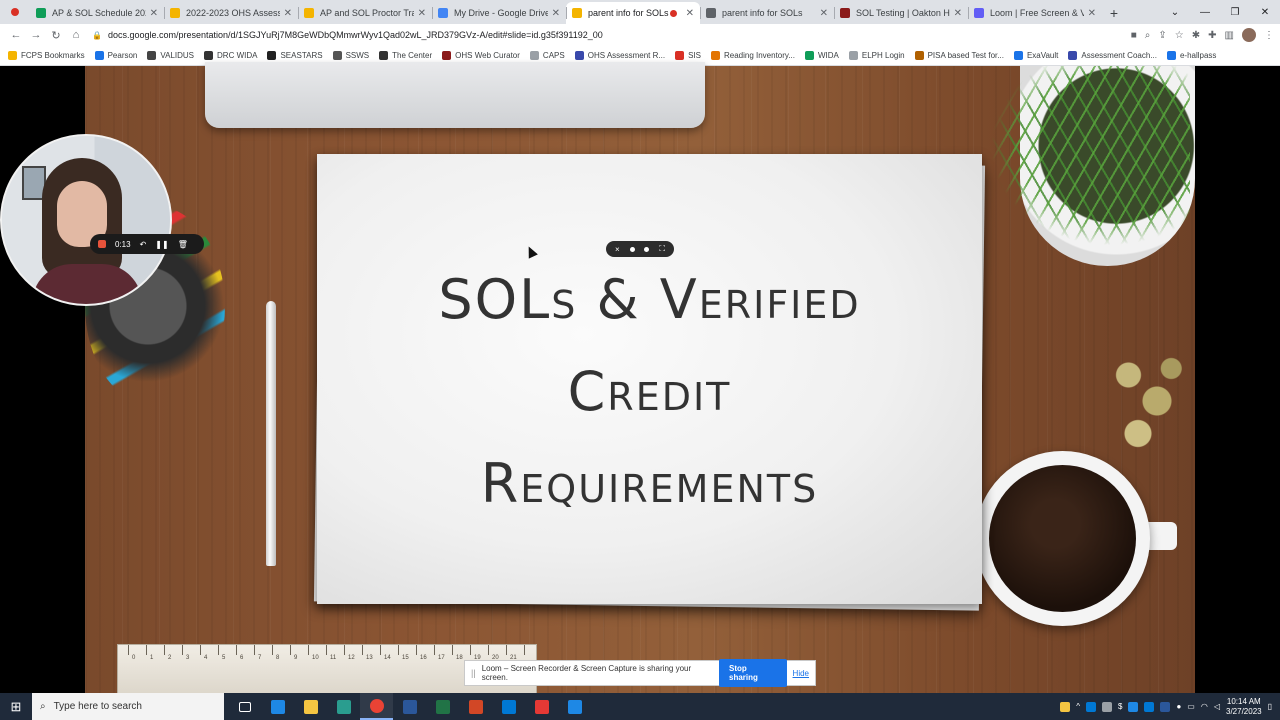  I want to click on chrome-icon, so click(376, 706).